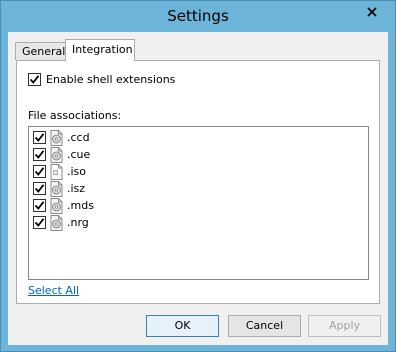 Image resolution: width=396 pixels, height=352 pixels. I want to click on file-extension-label: .ccd, so click(78, 137).